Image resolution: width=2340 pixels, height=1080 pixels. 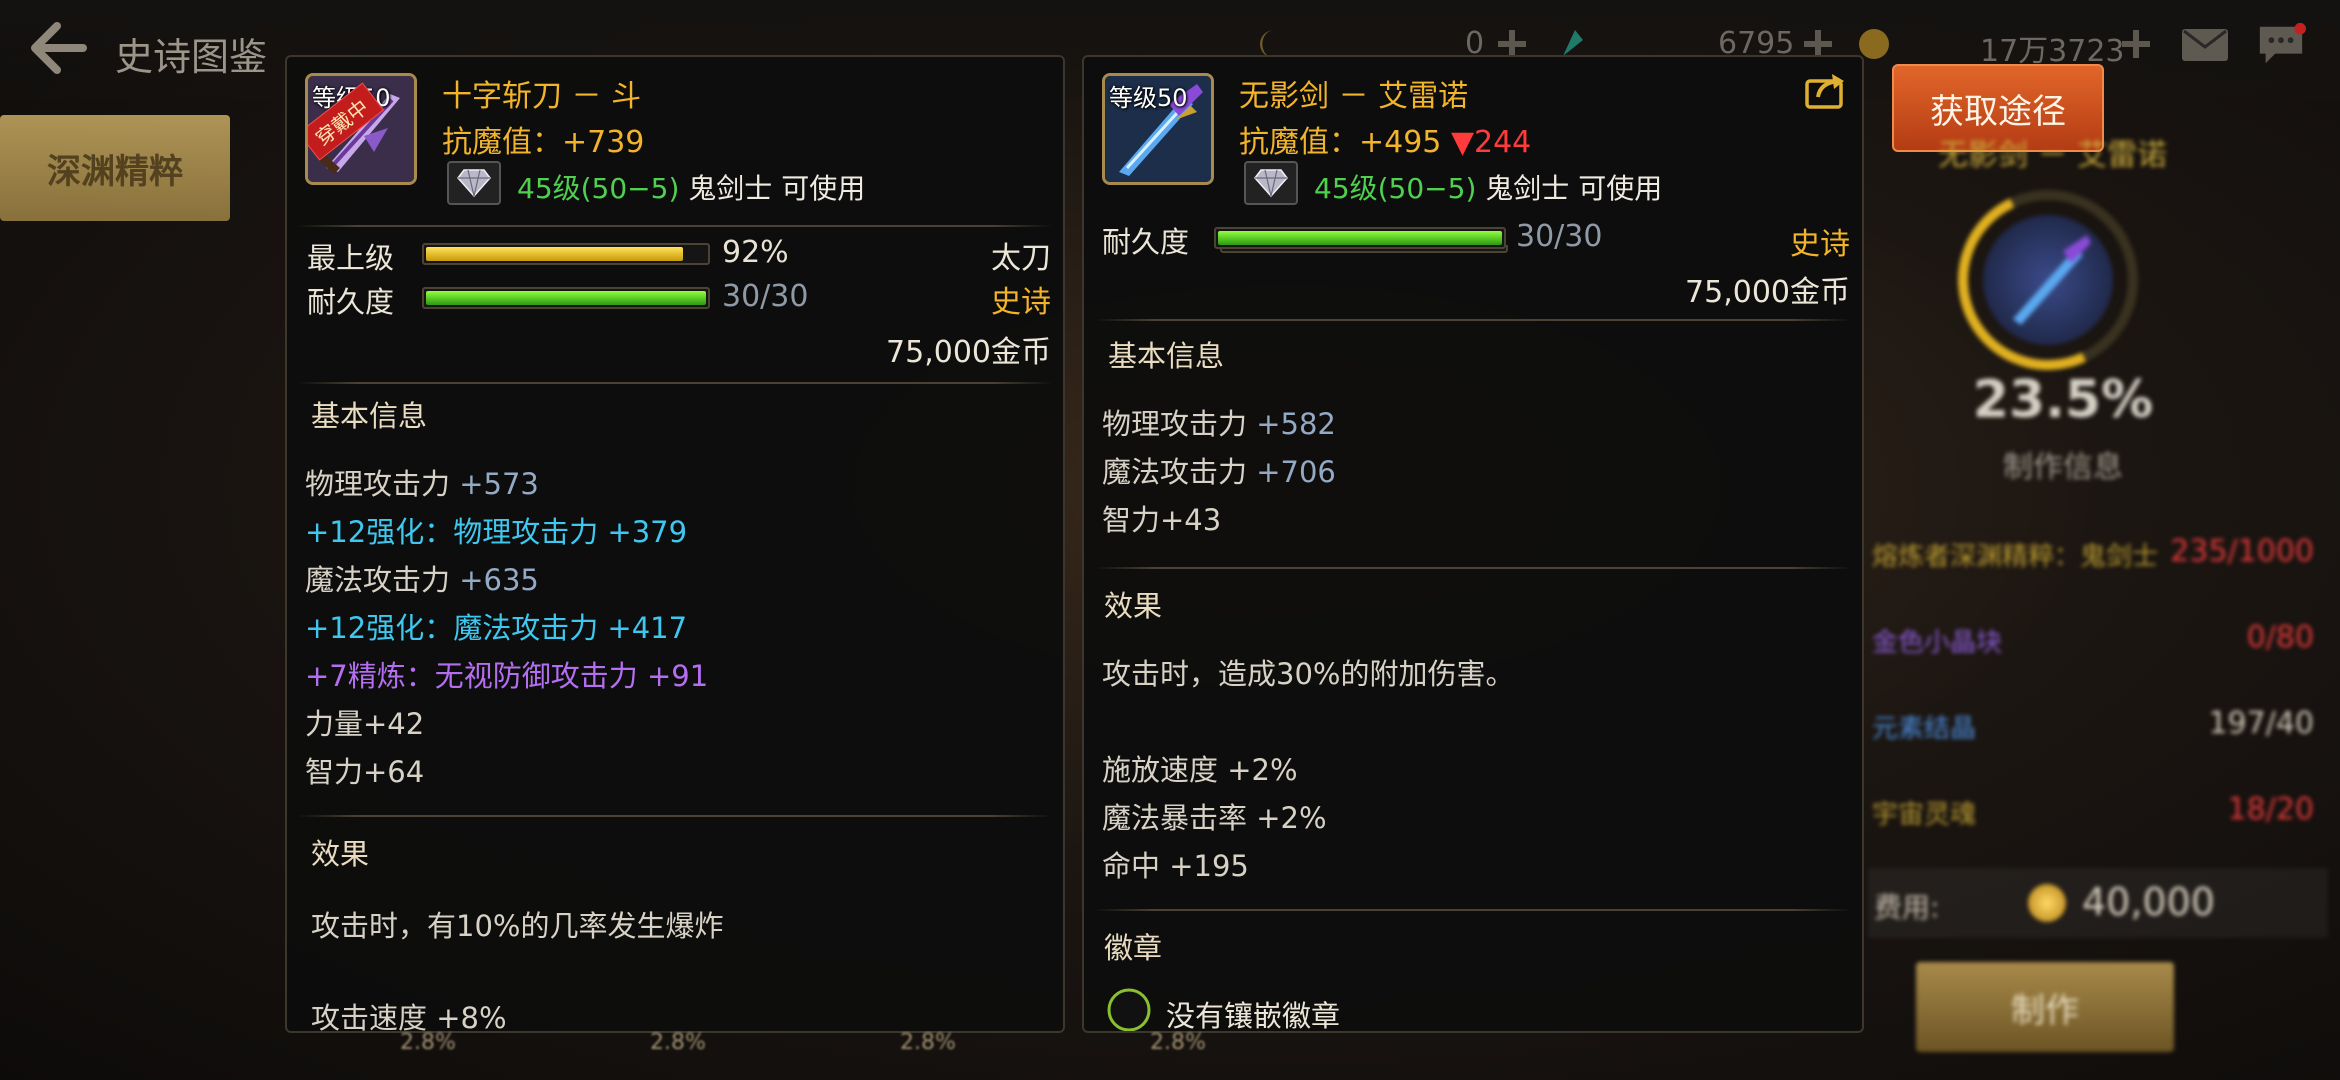 I want to click on material-name: 元素结晶, so click(x=1924, y=729).